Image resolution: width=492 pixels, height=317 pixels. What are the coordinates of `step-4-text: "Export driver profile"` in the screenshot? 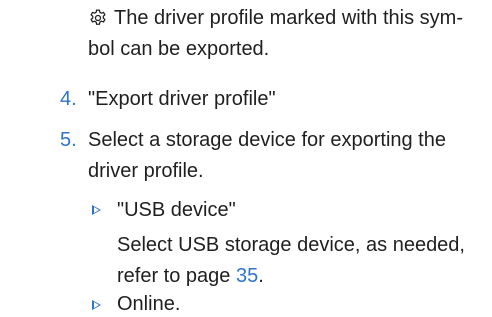 It's located at (182, 99).